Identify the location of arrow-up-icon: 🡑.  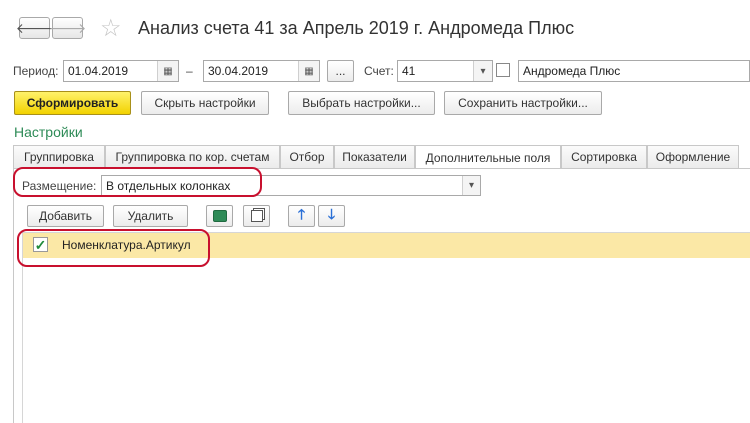
(301, 214).